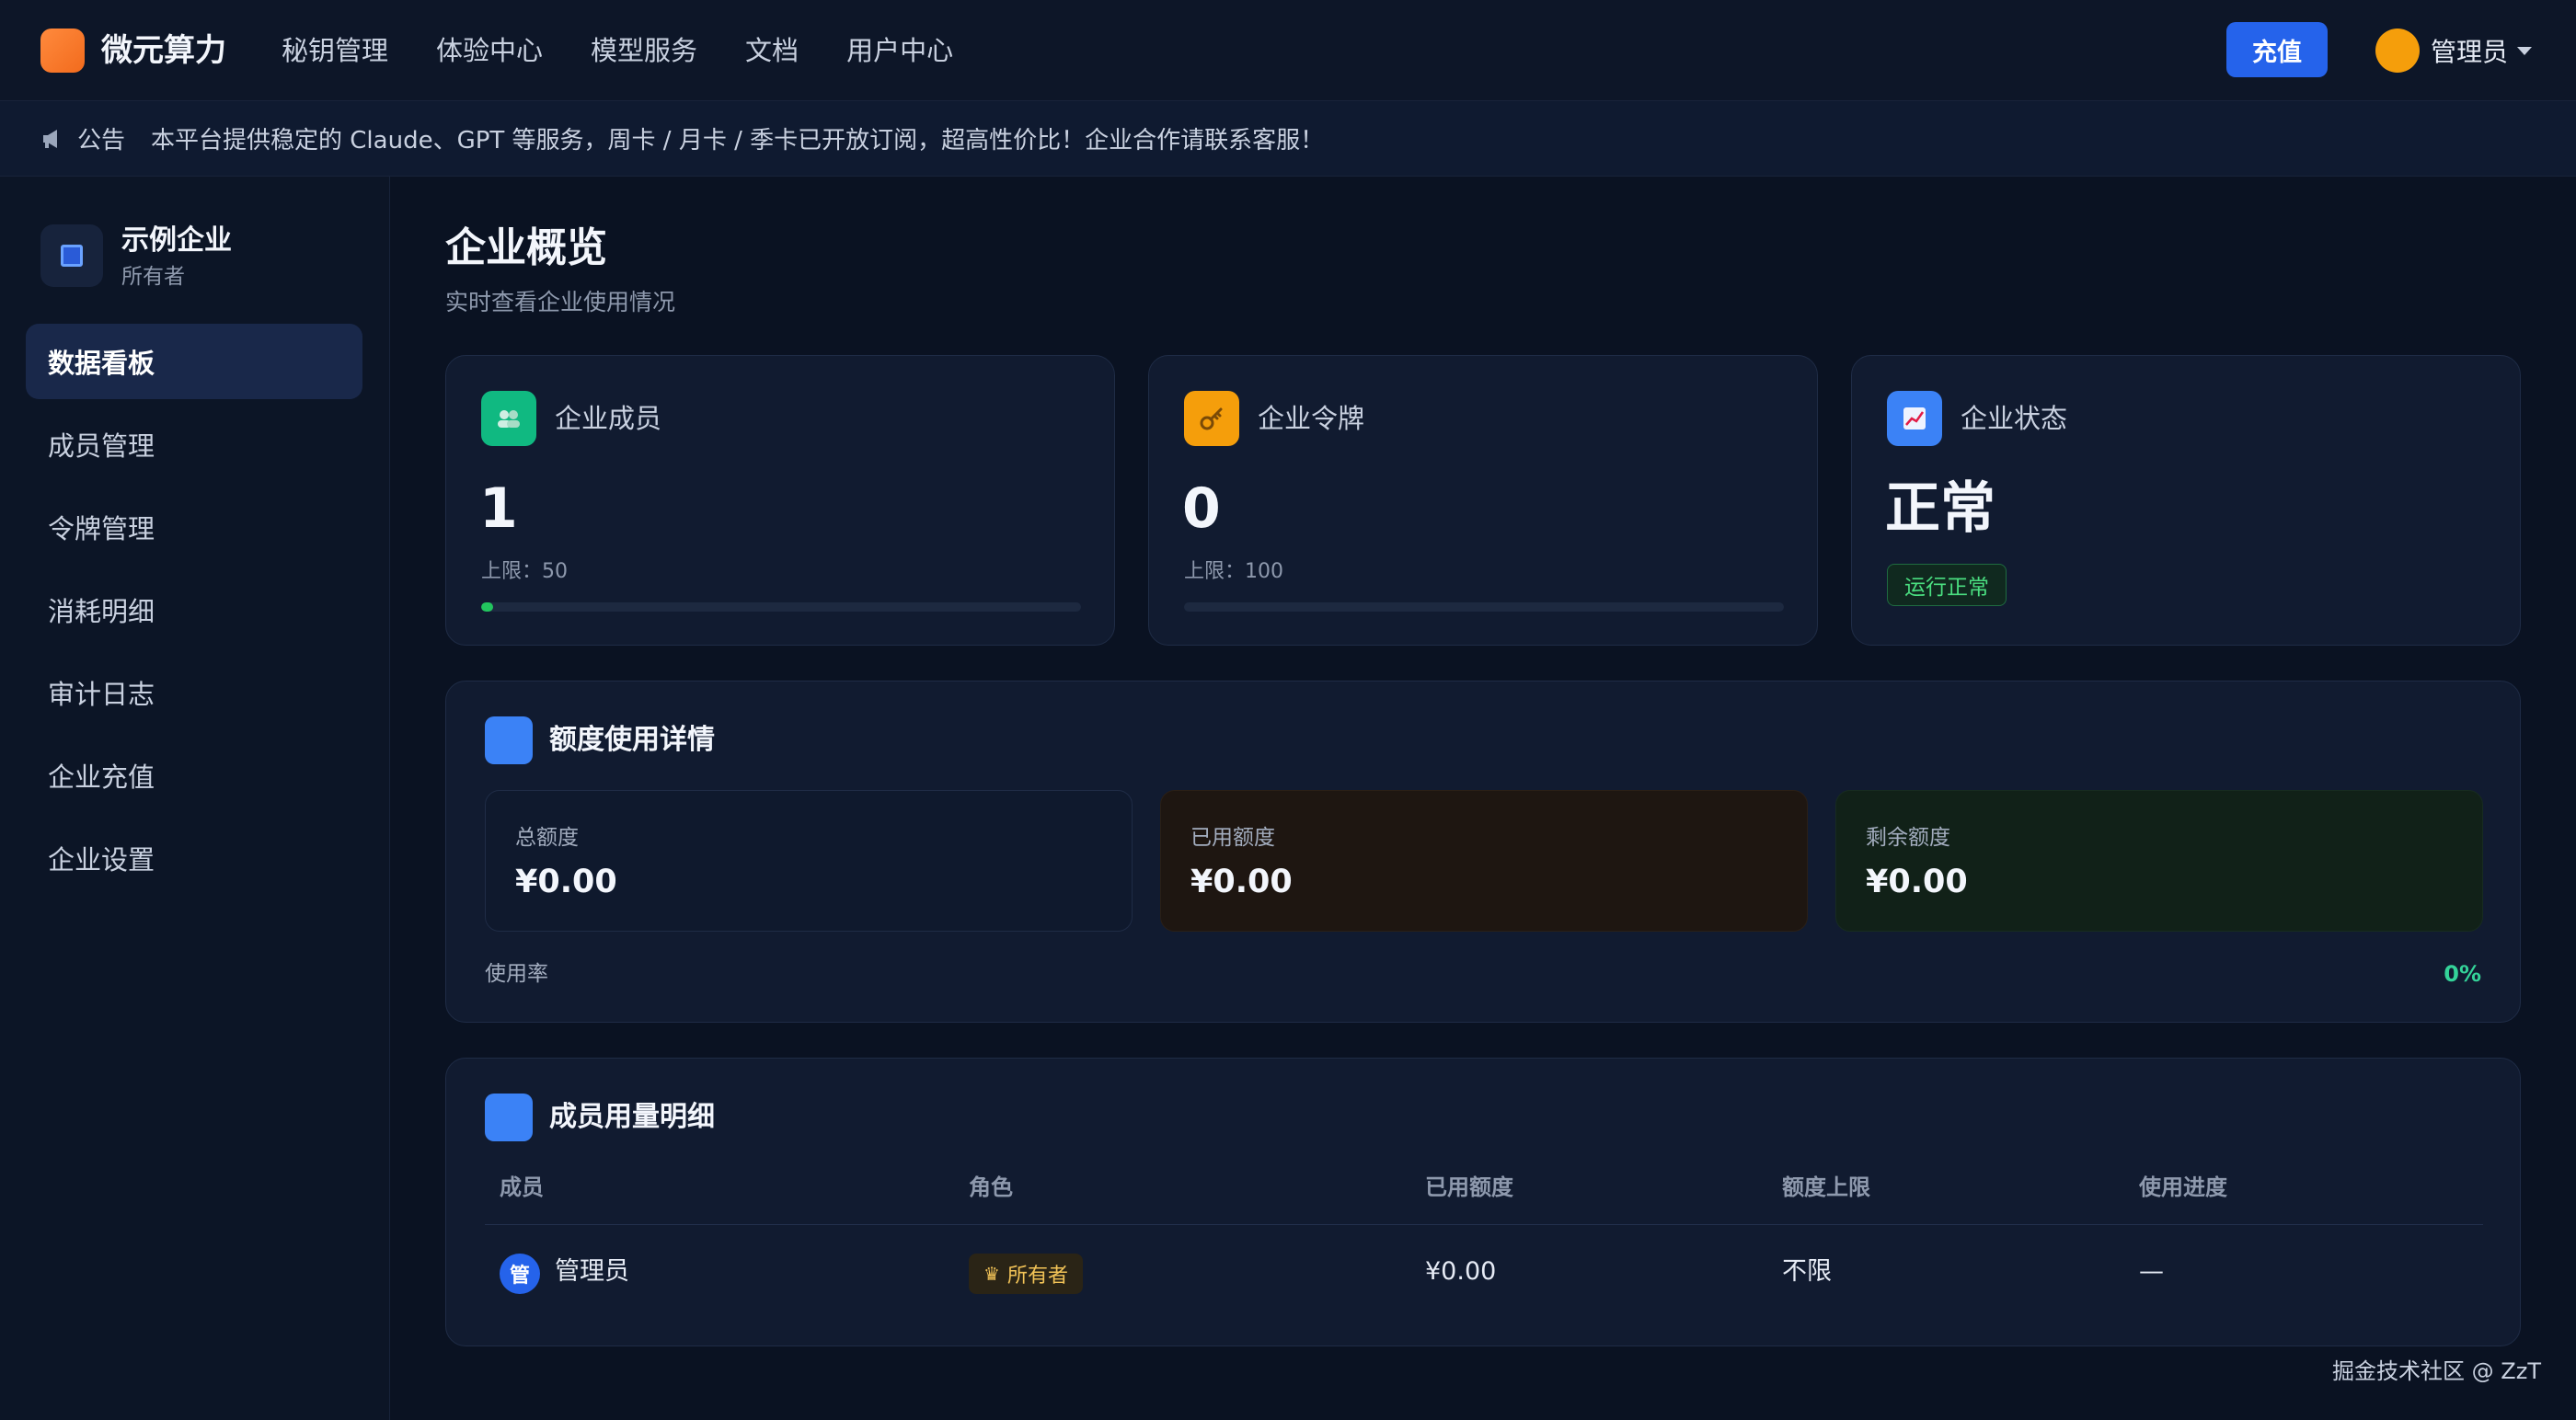 This screenshot has height=1420, width=2576. I want to click on total-quota-box: 总额度 ¥0.00, so click(809, 861).